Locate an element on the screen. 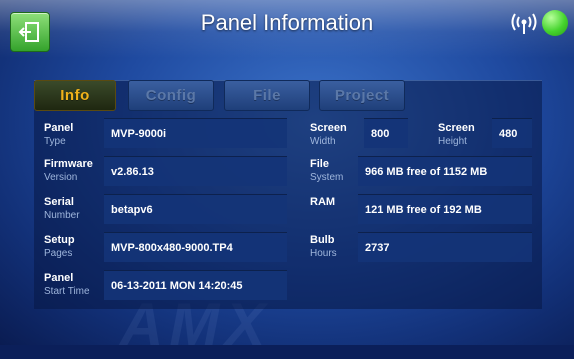  panel-start-time-value: 06-13-2011 MON 14:20:45 is located at coordinates (195, 285).